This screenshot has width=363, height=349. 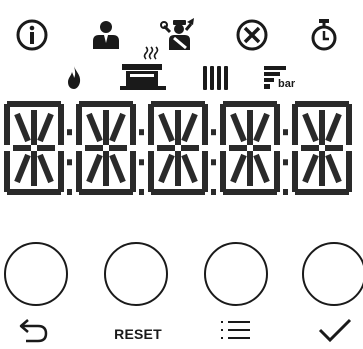 I want to click on reset-label: RESET, so click(x=138, y=334).